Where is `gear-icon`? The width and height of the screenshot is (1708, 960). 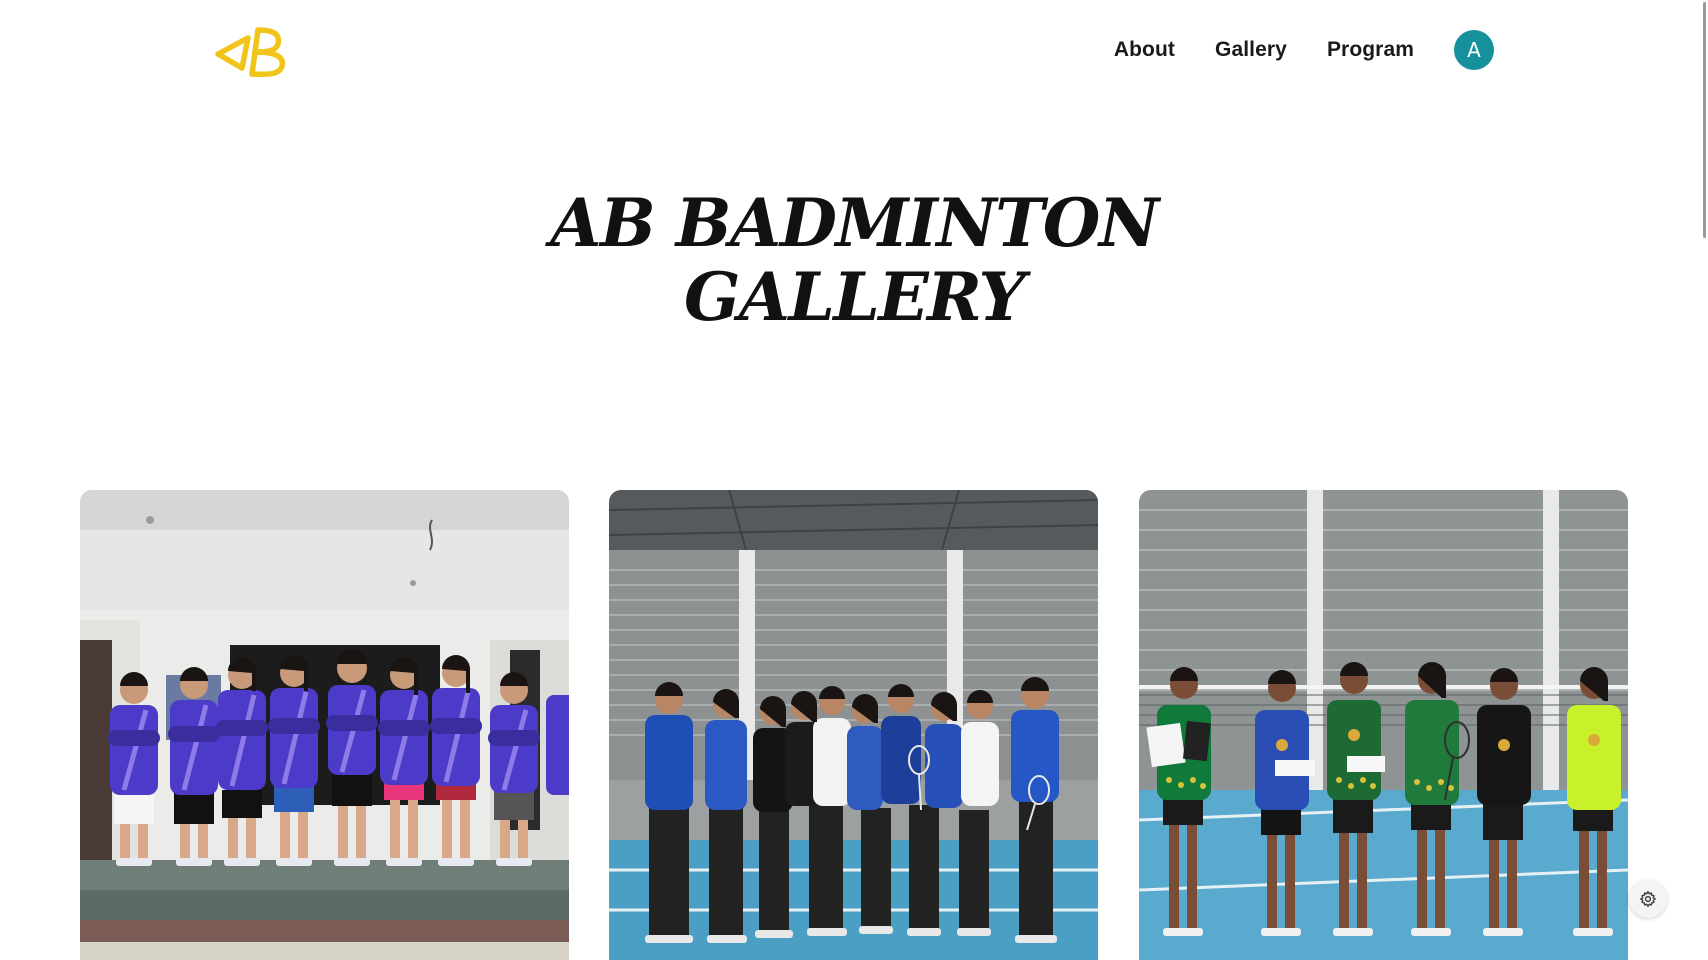 gear-icon is located at coordinates (1648, 899).